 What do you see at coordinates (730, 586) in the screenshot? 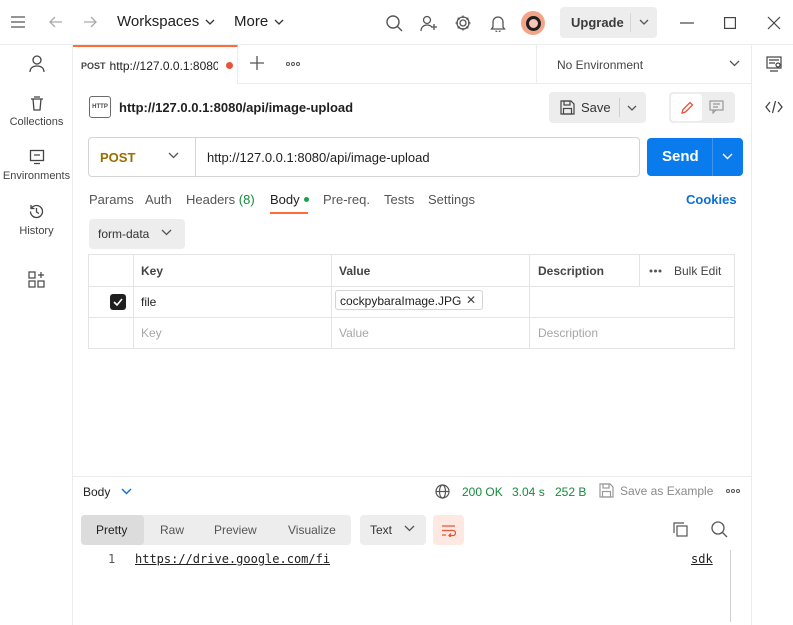
I see `response-scrollbar` at bounding box center [730, 586].